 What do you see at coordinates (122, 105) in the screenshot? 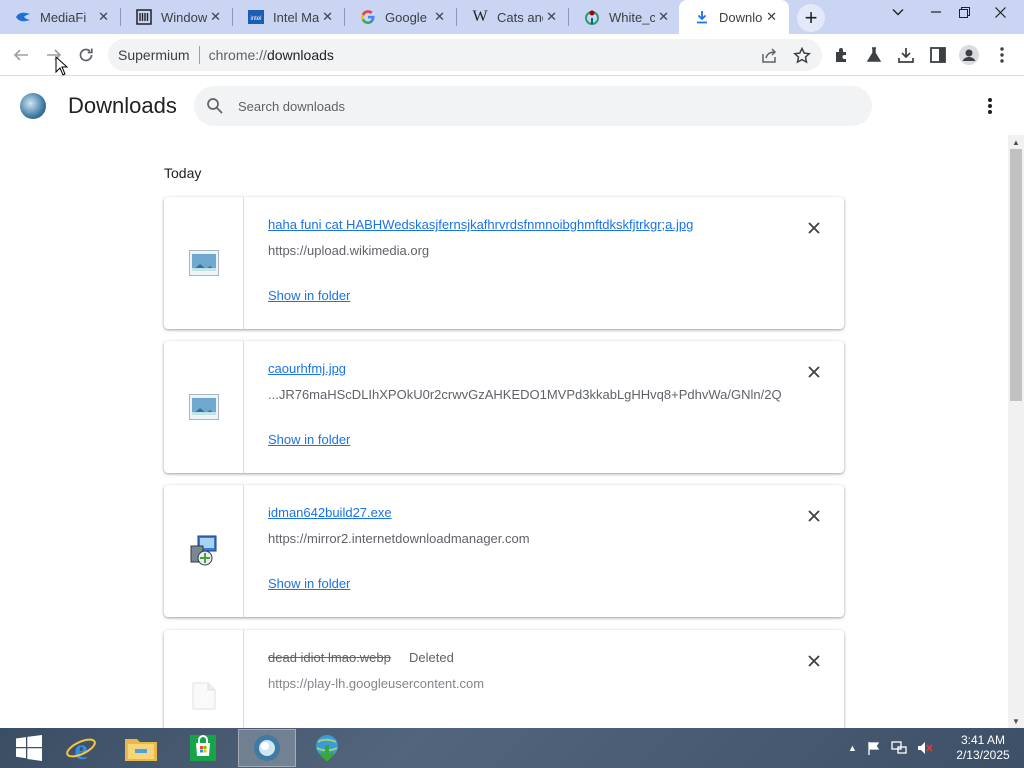
I see `page-title: Downloads` at bounding box center [122, 105].